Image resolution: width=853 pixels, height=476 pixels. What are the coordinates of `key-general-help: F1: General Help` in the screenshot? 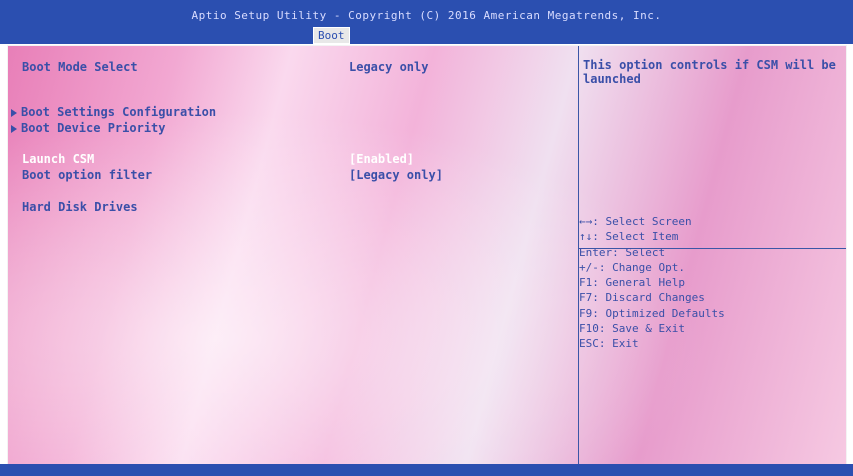 It's located at (632, 283).